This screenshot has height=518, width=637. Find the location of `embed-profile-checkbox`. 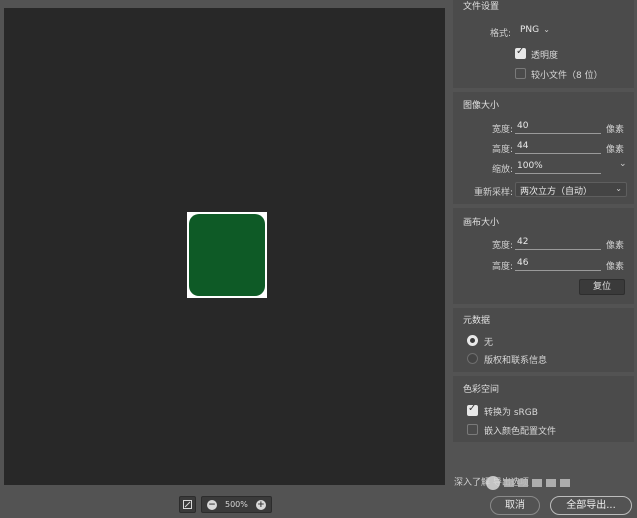

embed-profile-checkbox is located at coordinates (472, 429).